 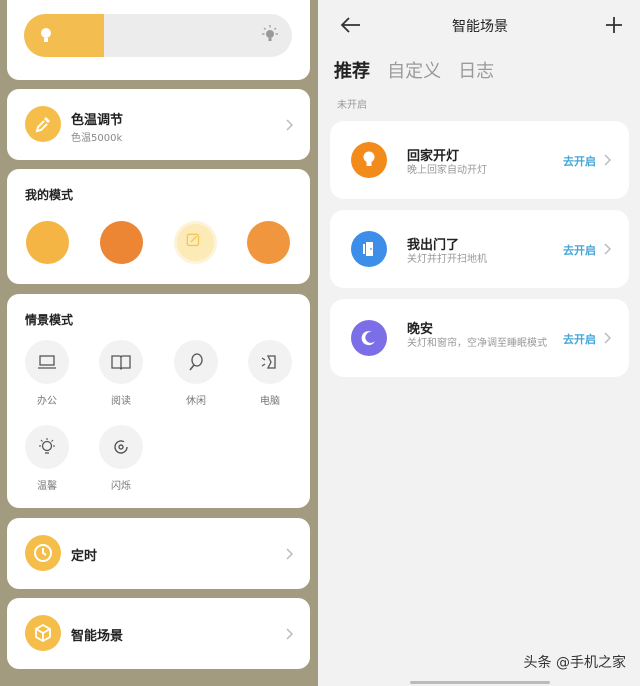 What do you see at coordinates (158, 226) in the screenshot?
I see `my-modes-card: 我的模式` at bounding box center [158, 226].